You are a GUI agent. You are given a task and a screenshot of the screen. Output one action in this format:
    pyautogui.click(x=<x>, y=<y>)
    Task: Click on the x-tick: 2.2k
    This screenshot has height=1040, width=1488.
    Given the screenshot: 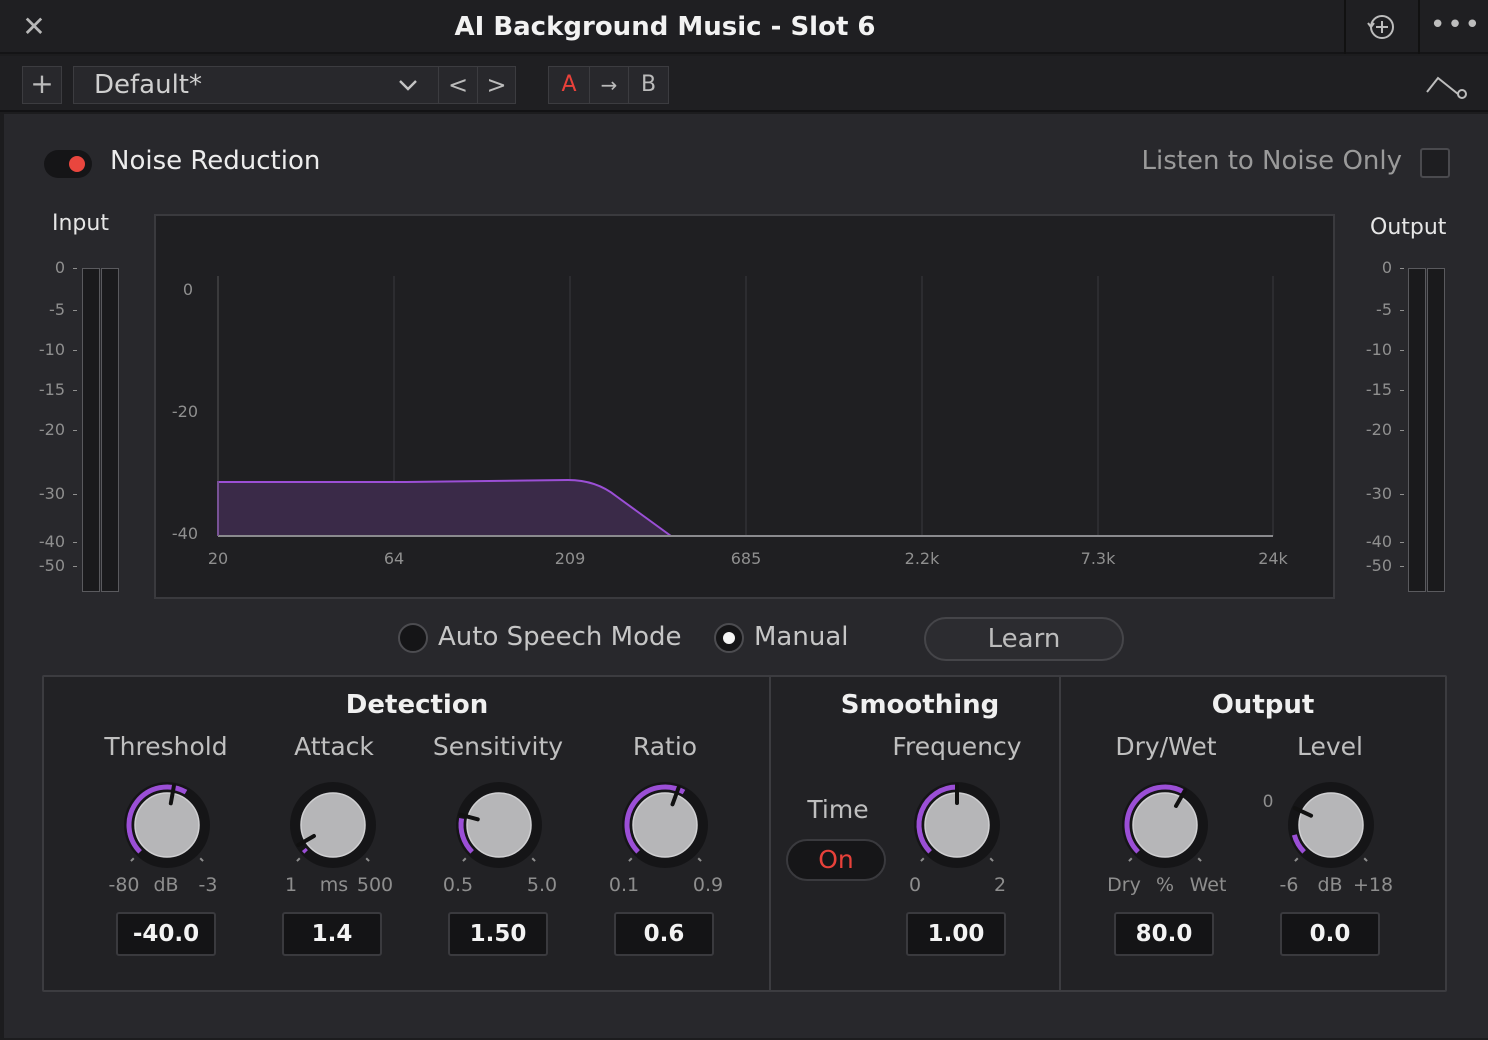 What is the action you would take?
    pyautogui.click(x=922, y=558)
    